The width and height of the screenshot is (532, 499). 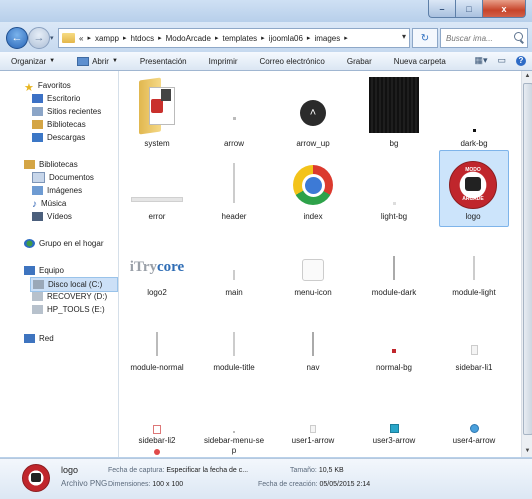 I want to click on file-item-selected: MODO ARCADE logo, so click(x=473, y=191).